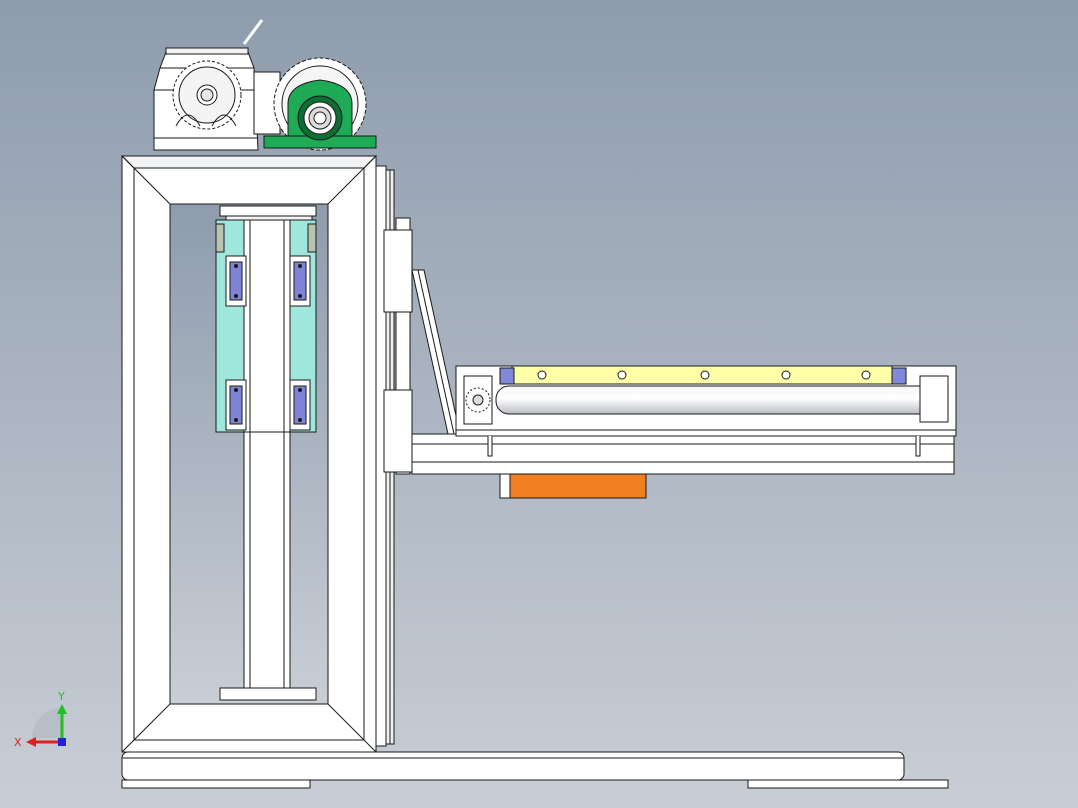 The height and width of the screenshot is (808, 1078). Describe the element at coordinates (61, 696) in the screenshot. I see `triad-y-label: Y` at that location.